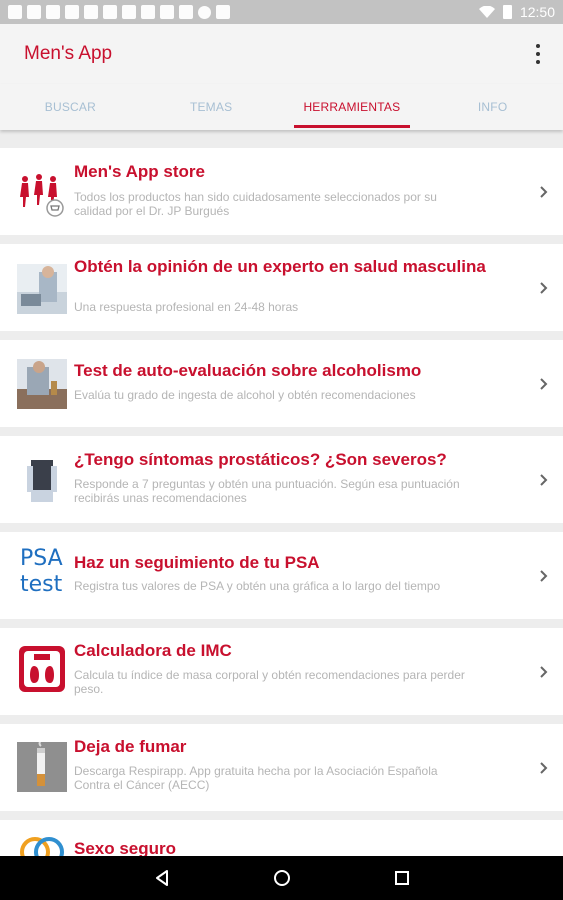 The width and height of the screenshot is (563, 900). I want to click on scale-icon, so click(42, 669).